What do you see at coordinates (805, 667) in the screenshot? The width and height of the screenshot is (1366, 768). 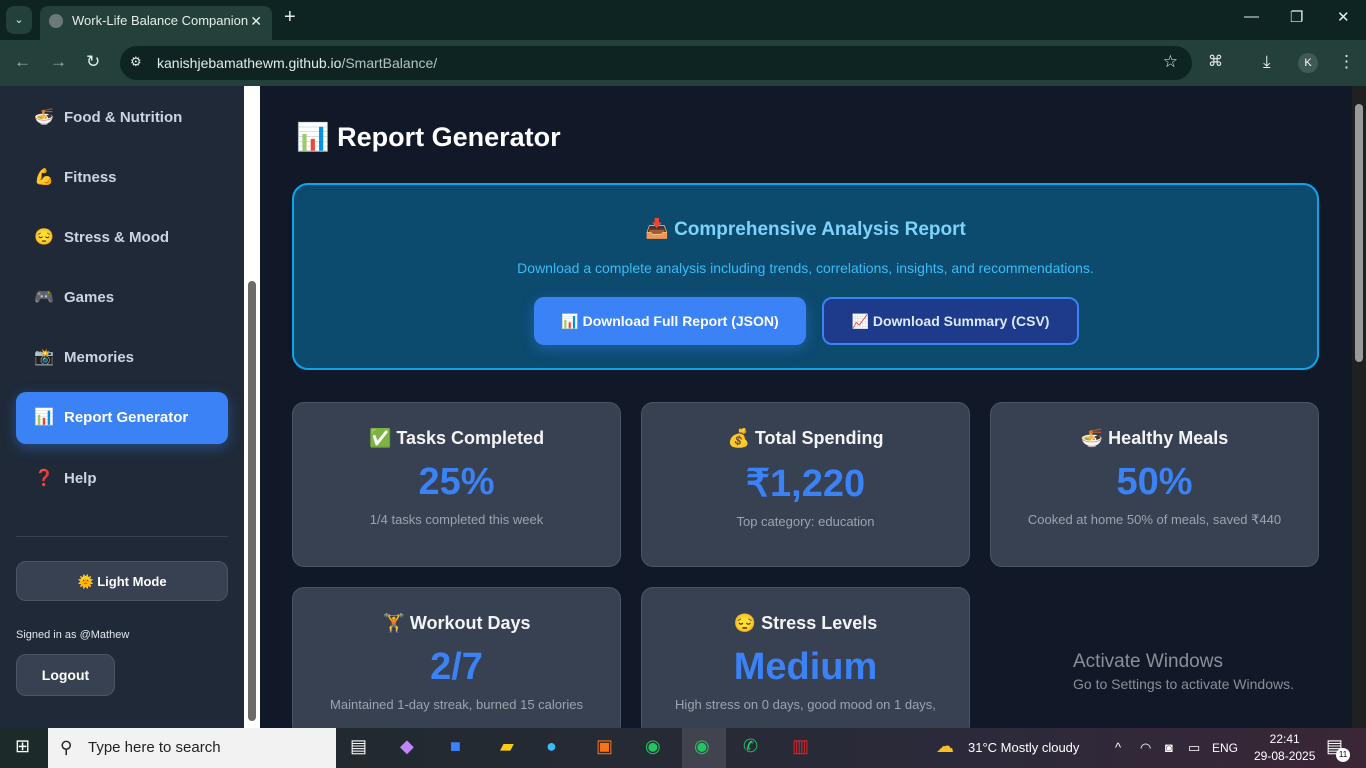 I see `card-value: Medium` at bounding box center [805, 667].